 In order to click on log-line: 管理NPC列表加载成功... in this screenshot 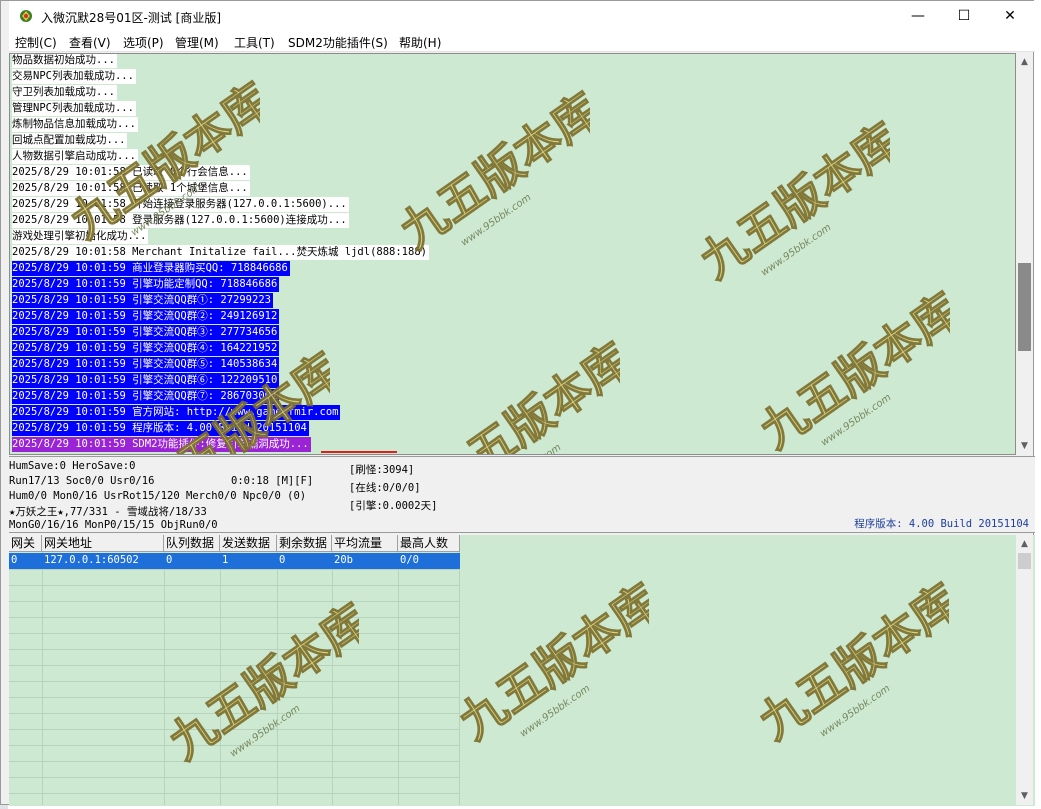, I will do `click(74, 108)`.